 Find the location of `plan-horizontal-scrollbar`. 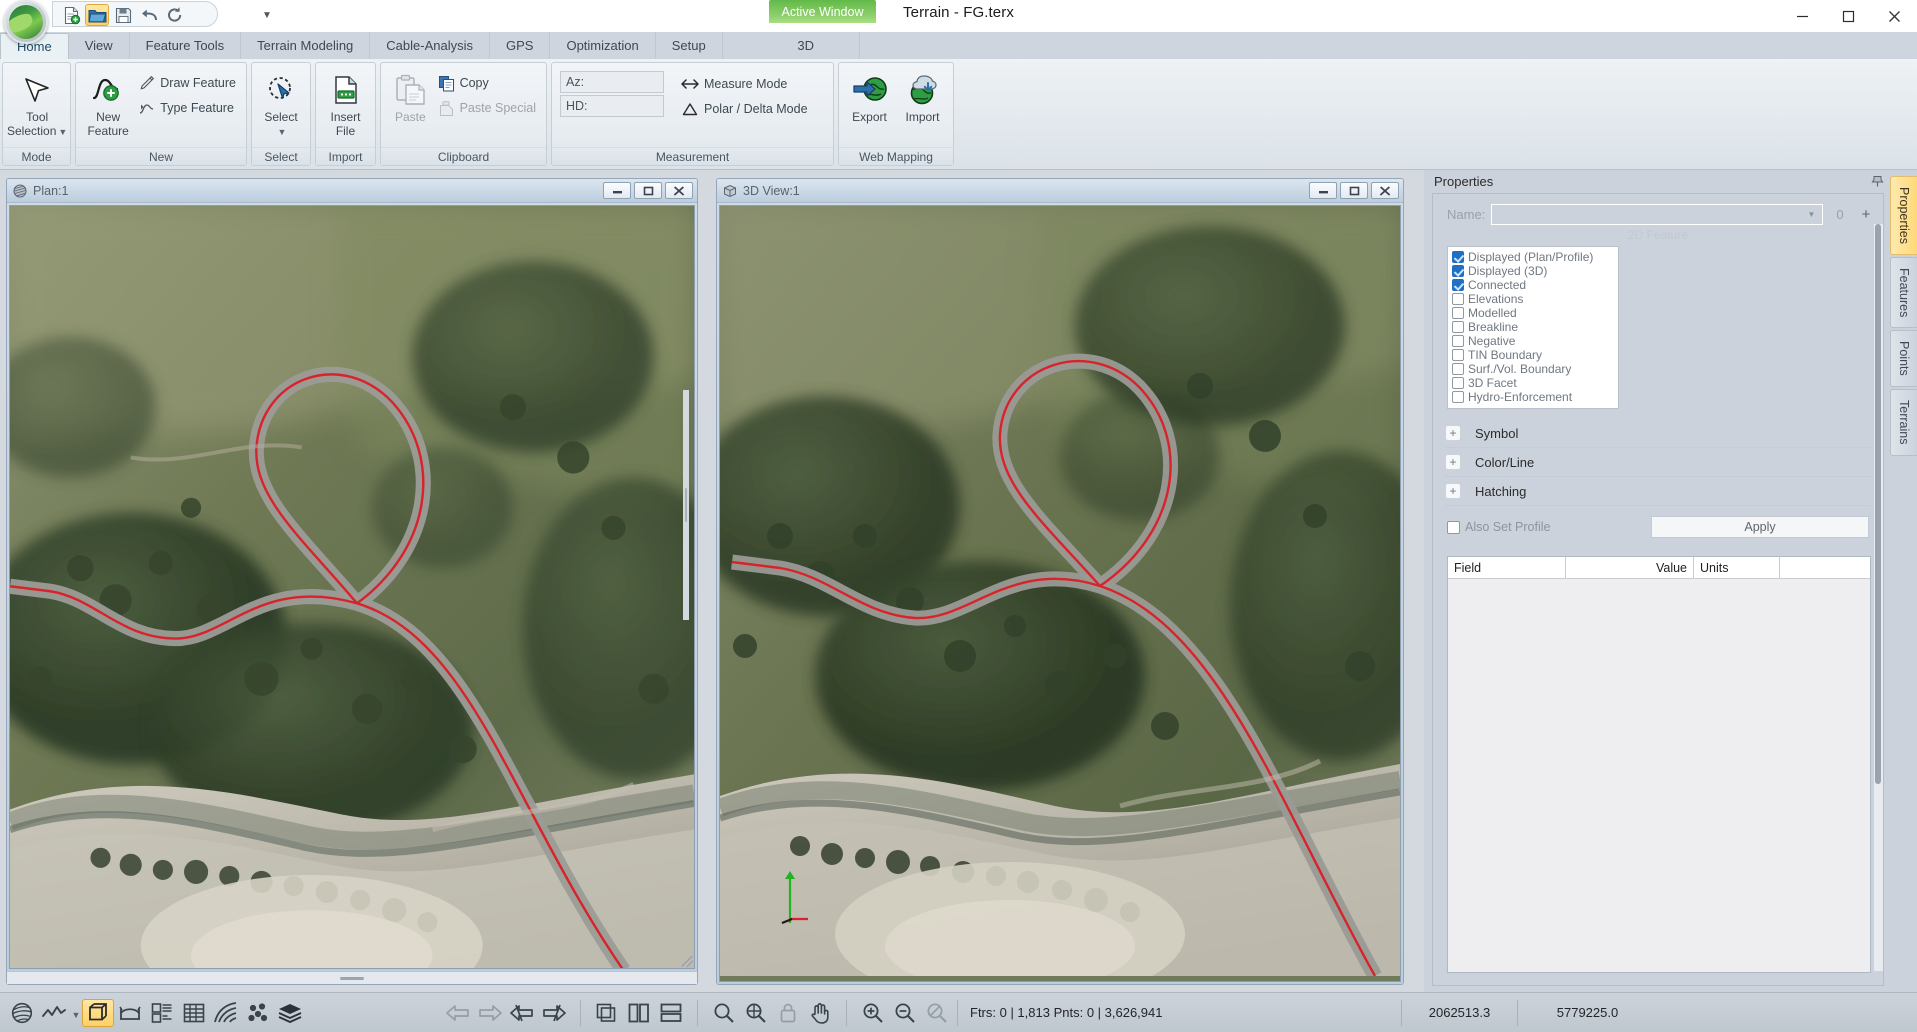

plan-horizontal-scrollbar is located at coordinates (352, 977).